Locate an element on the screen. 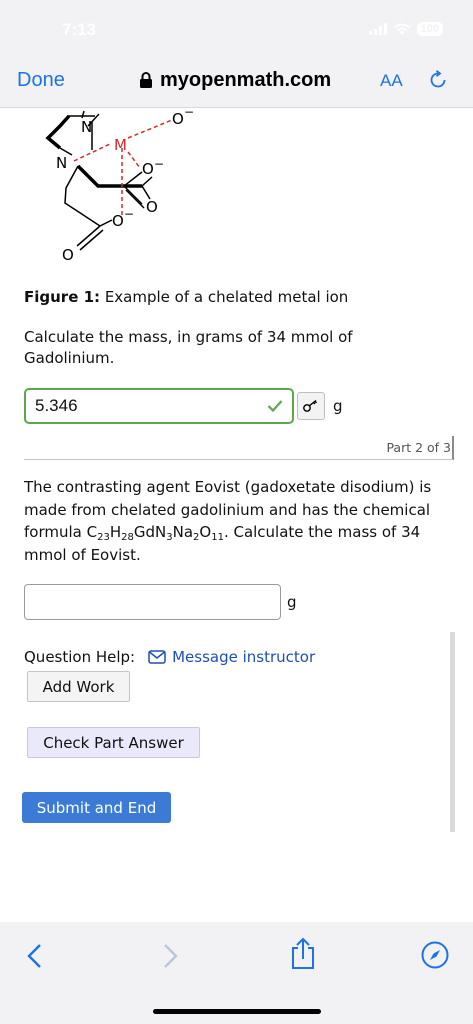 Image resolution: width=473 pixels, height=1024 pixels. part1-unit: g is located at coordinates (338, 406).